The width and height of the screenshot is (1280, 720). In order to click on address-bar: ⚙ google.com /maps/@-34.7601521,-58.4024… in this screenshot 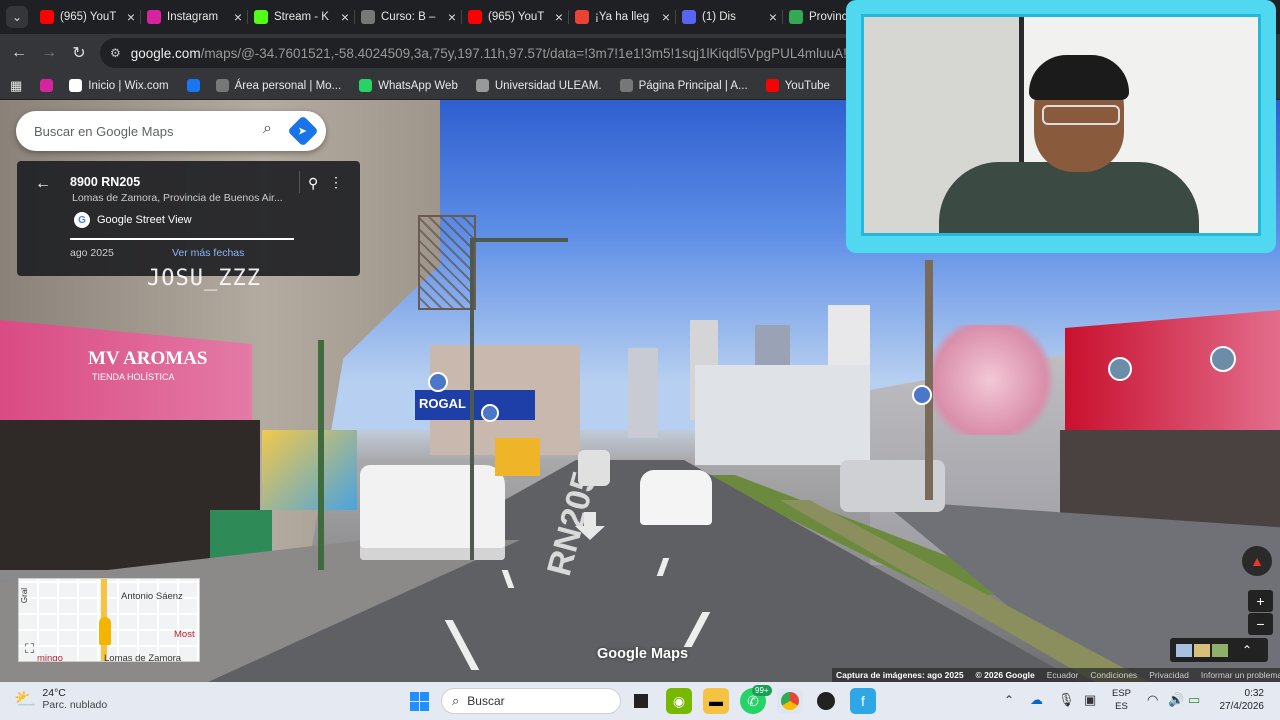, I will do `click(500, 53)`.